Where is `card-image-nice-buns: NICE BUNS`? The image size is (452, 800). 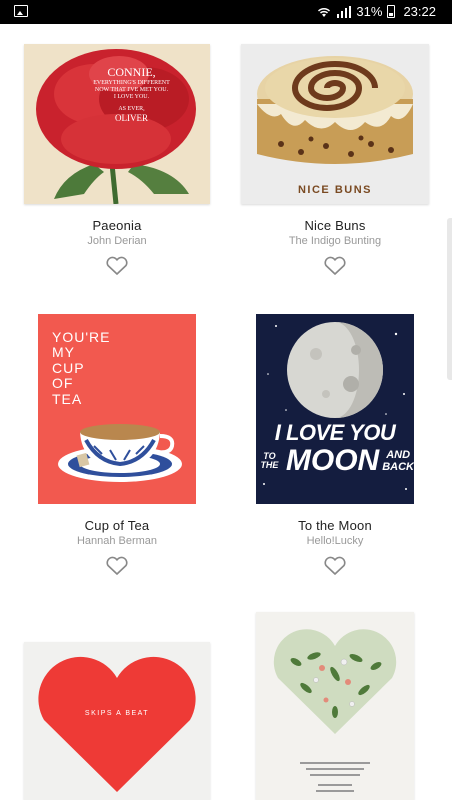
card-image-nice-buns: NICE BUNS is located at coordinates (335, 124).